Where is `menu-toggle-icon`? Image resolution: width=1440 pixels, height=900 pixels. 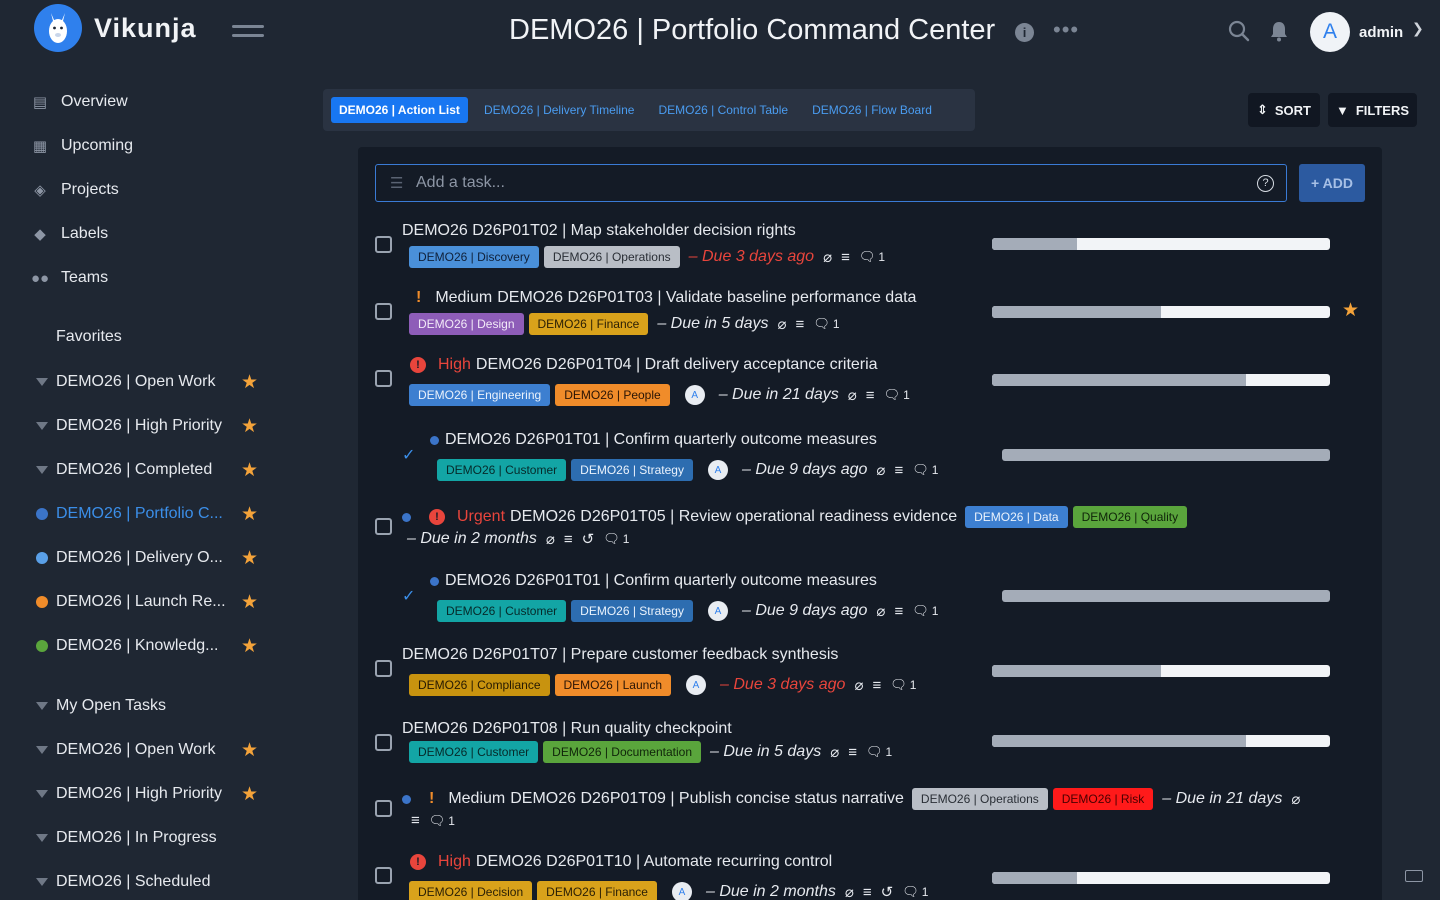
menu-toggle-icon is located at coordinates (248, 34).